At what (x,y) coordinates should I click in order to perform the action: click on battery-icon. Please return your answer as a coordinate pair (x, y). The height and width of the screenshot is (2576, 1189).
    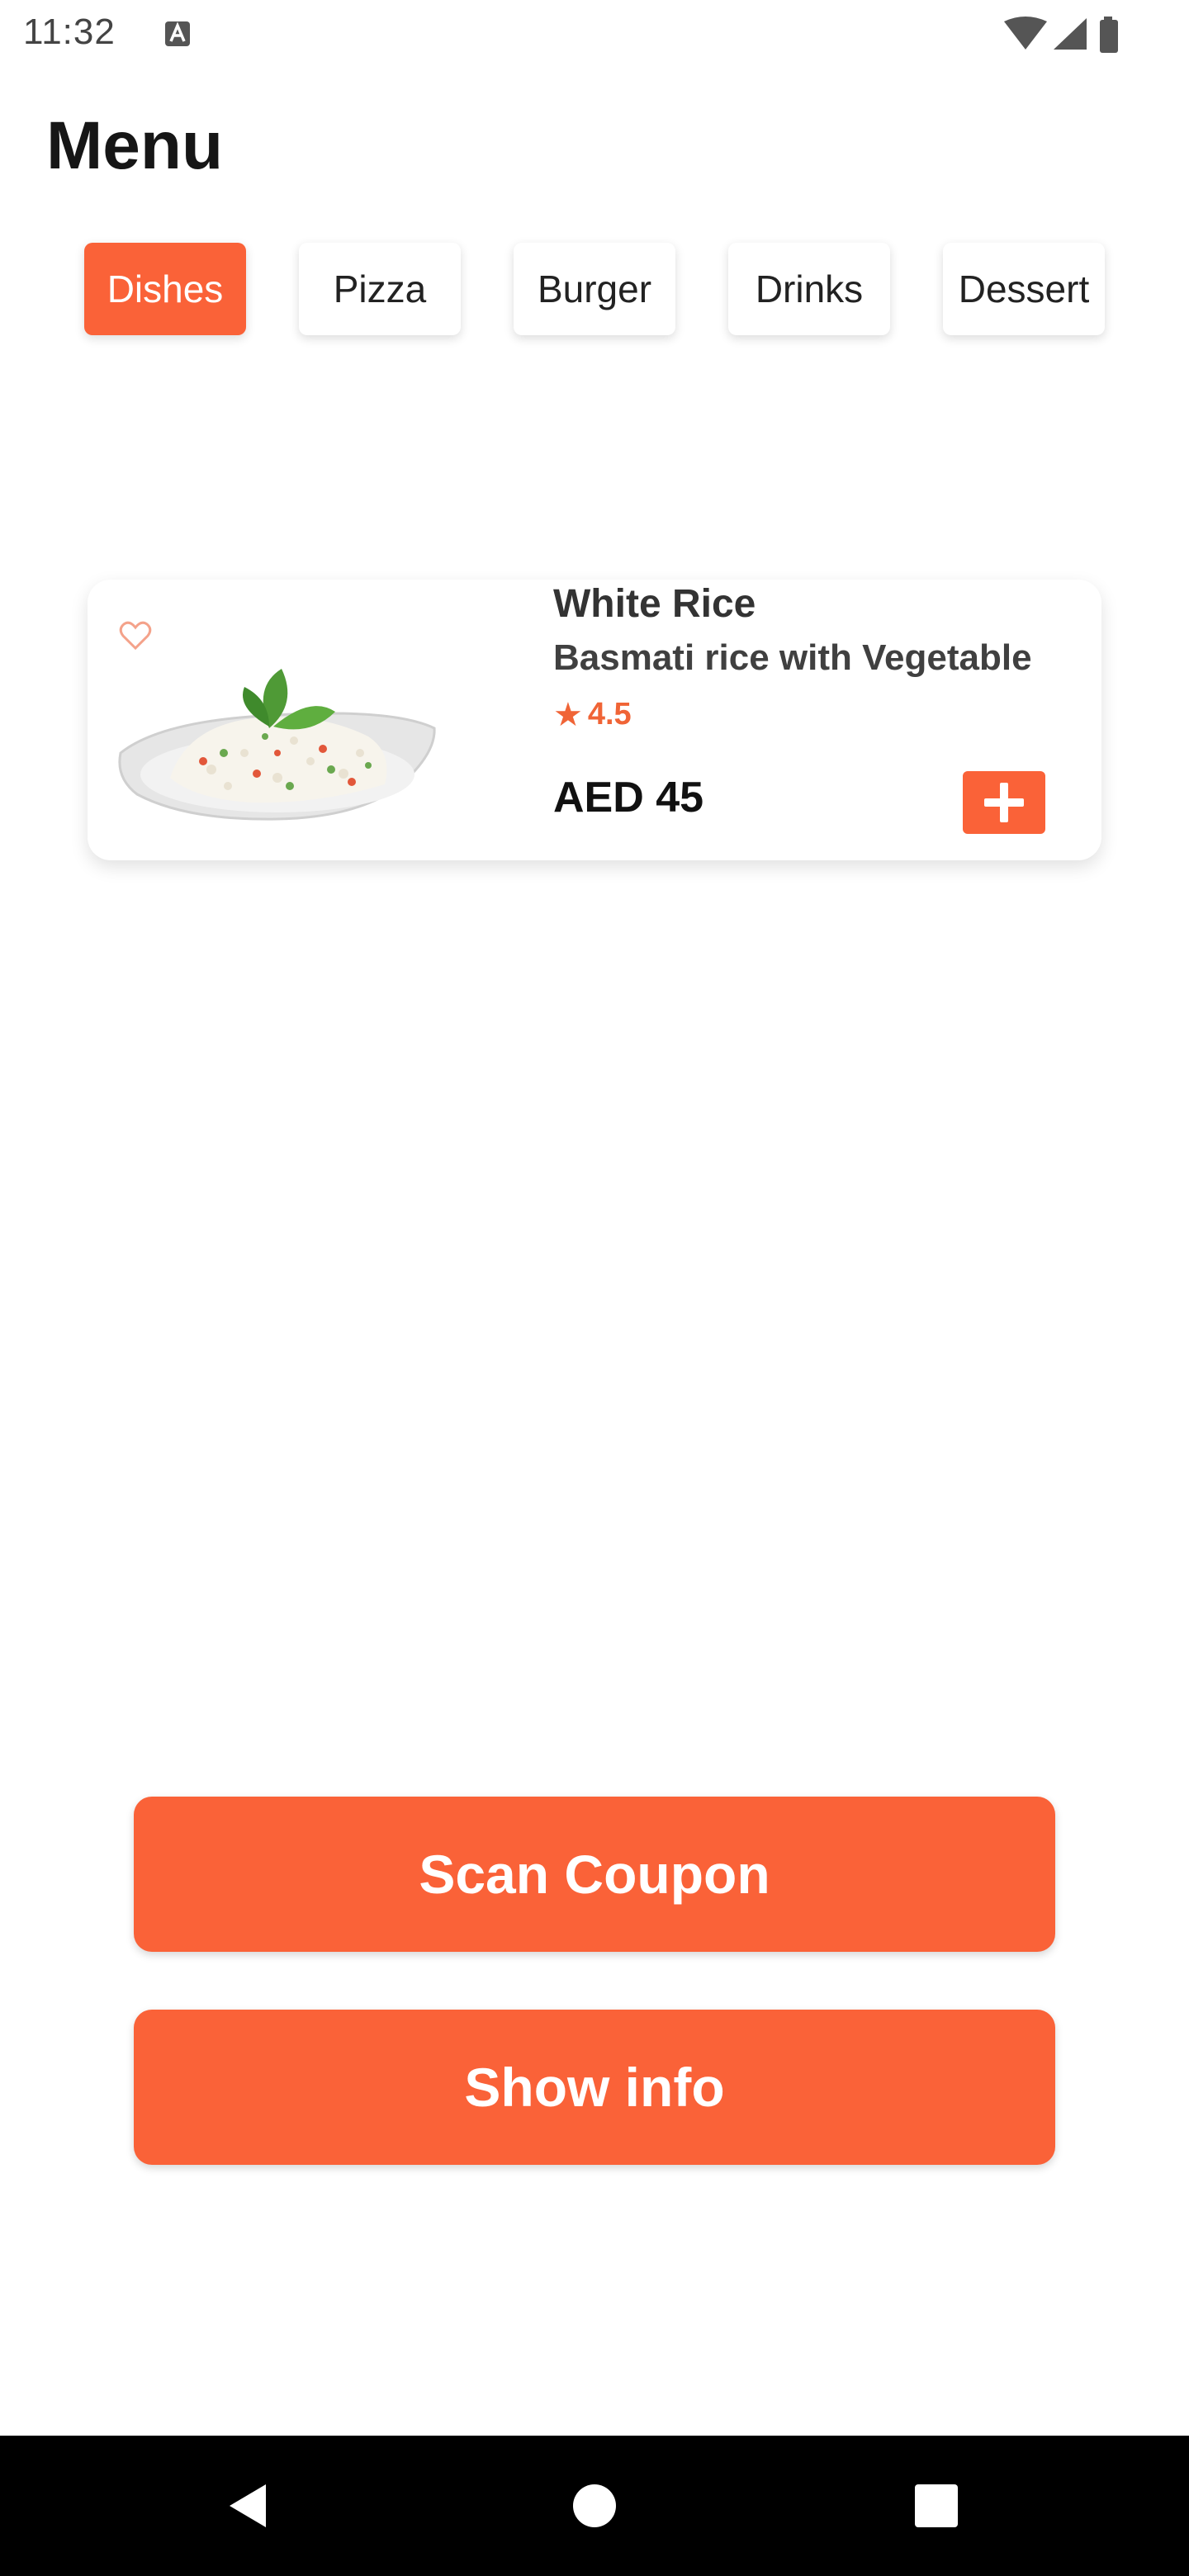
    Looking at the image, I should click on (1109, 35).